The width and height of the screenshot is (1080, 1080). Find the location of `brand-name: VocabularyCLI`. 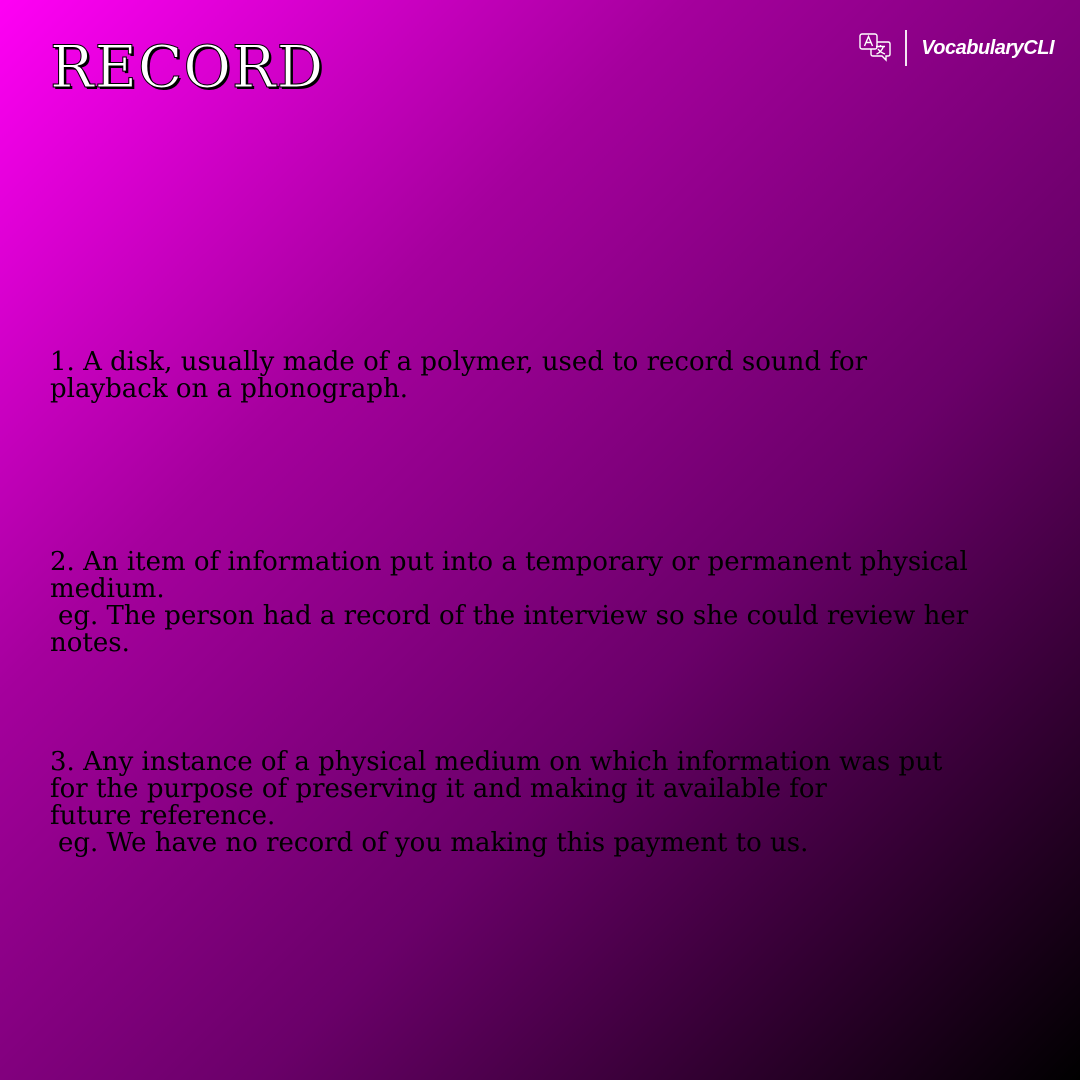

brand-name: VocabularyCLI is located at coordinates (987, 47).